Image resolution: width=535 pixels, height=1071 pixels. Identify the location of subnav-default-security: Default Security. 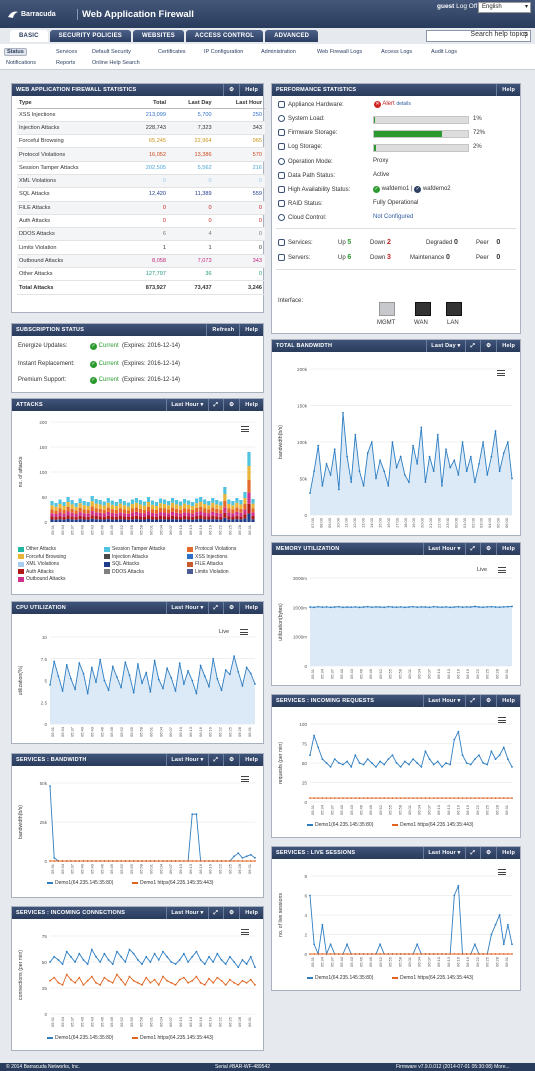
(111, 52).